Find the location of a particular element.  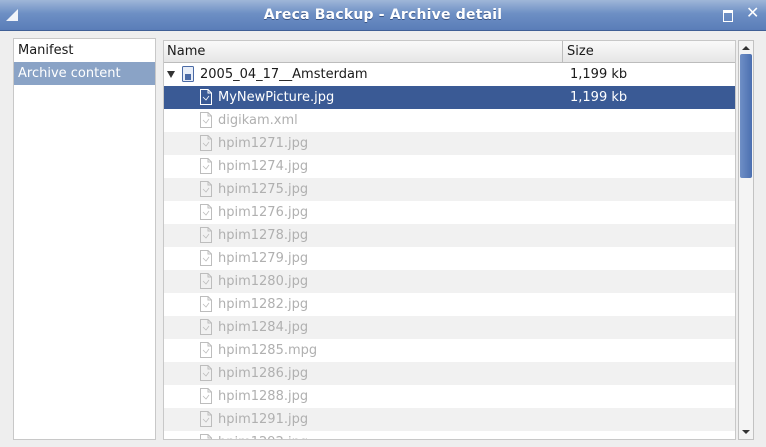

file-name: hpim1271.jpg is located at coordinates (263, 143).